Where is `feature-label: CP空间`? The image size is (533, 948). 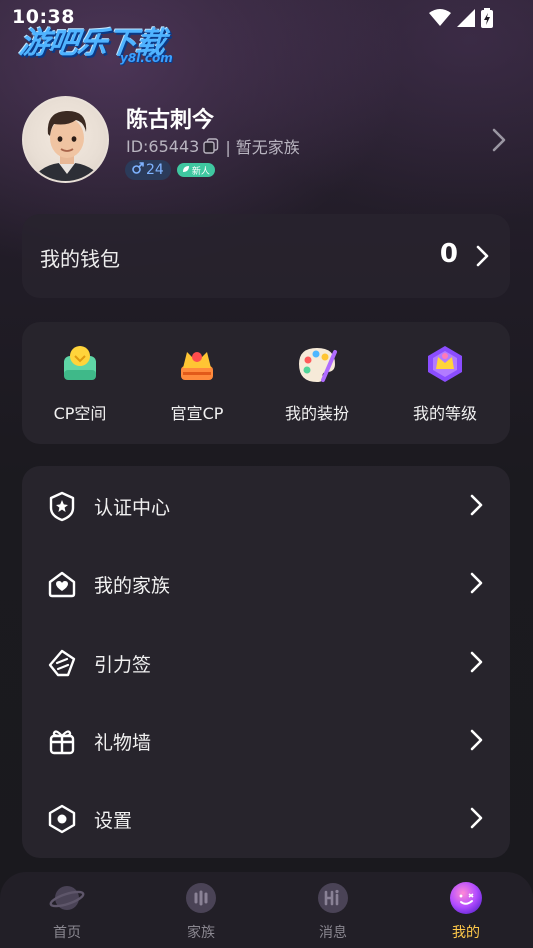 feature-label: CP空间 is located at coordinates (80, 413).